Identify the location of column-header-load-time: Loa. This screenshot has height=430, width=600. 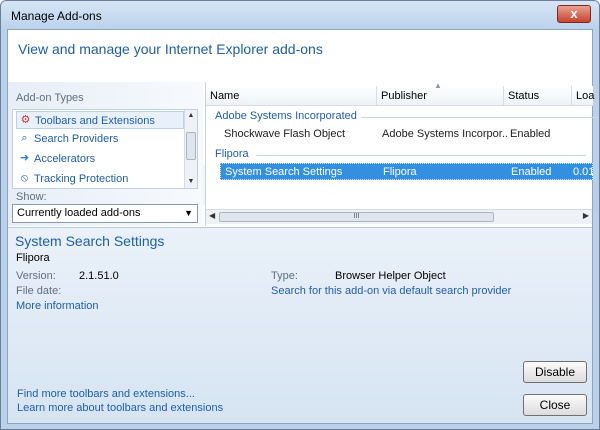
(583, 96).